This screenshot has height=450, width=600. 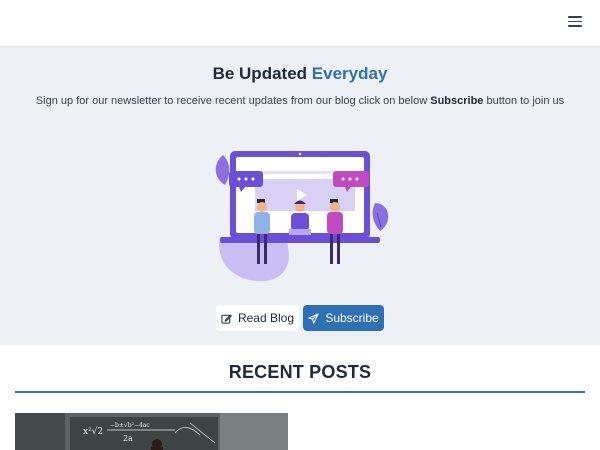 I want to click on read-blog-label: Read Blog, so click(x=266, y=318).